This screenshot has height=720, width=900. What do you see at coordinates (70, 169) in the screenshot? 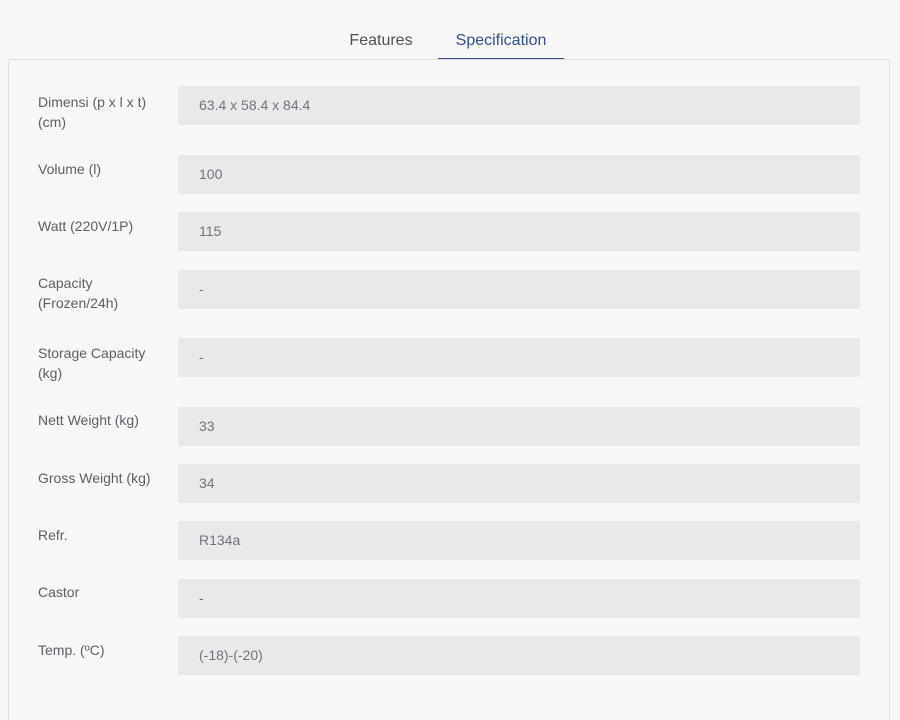
I see `spec-label: Volume (l)` at bounding box center [70, 169].